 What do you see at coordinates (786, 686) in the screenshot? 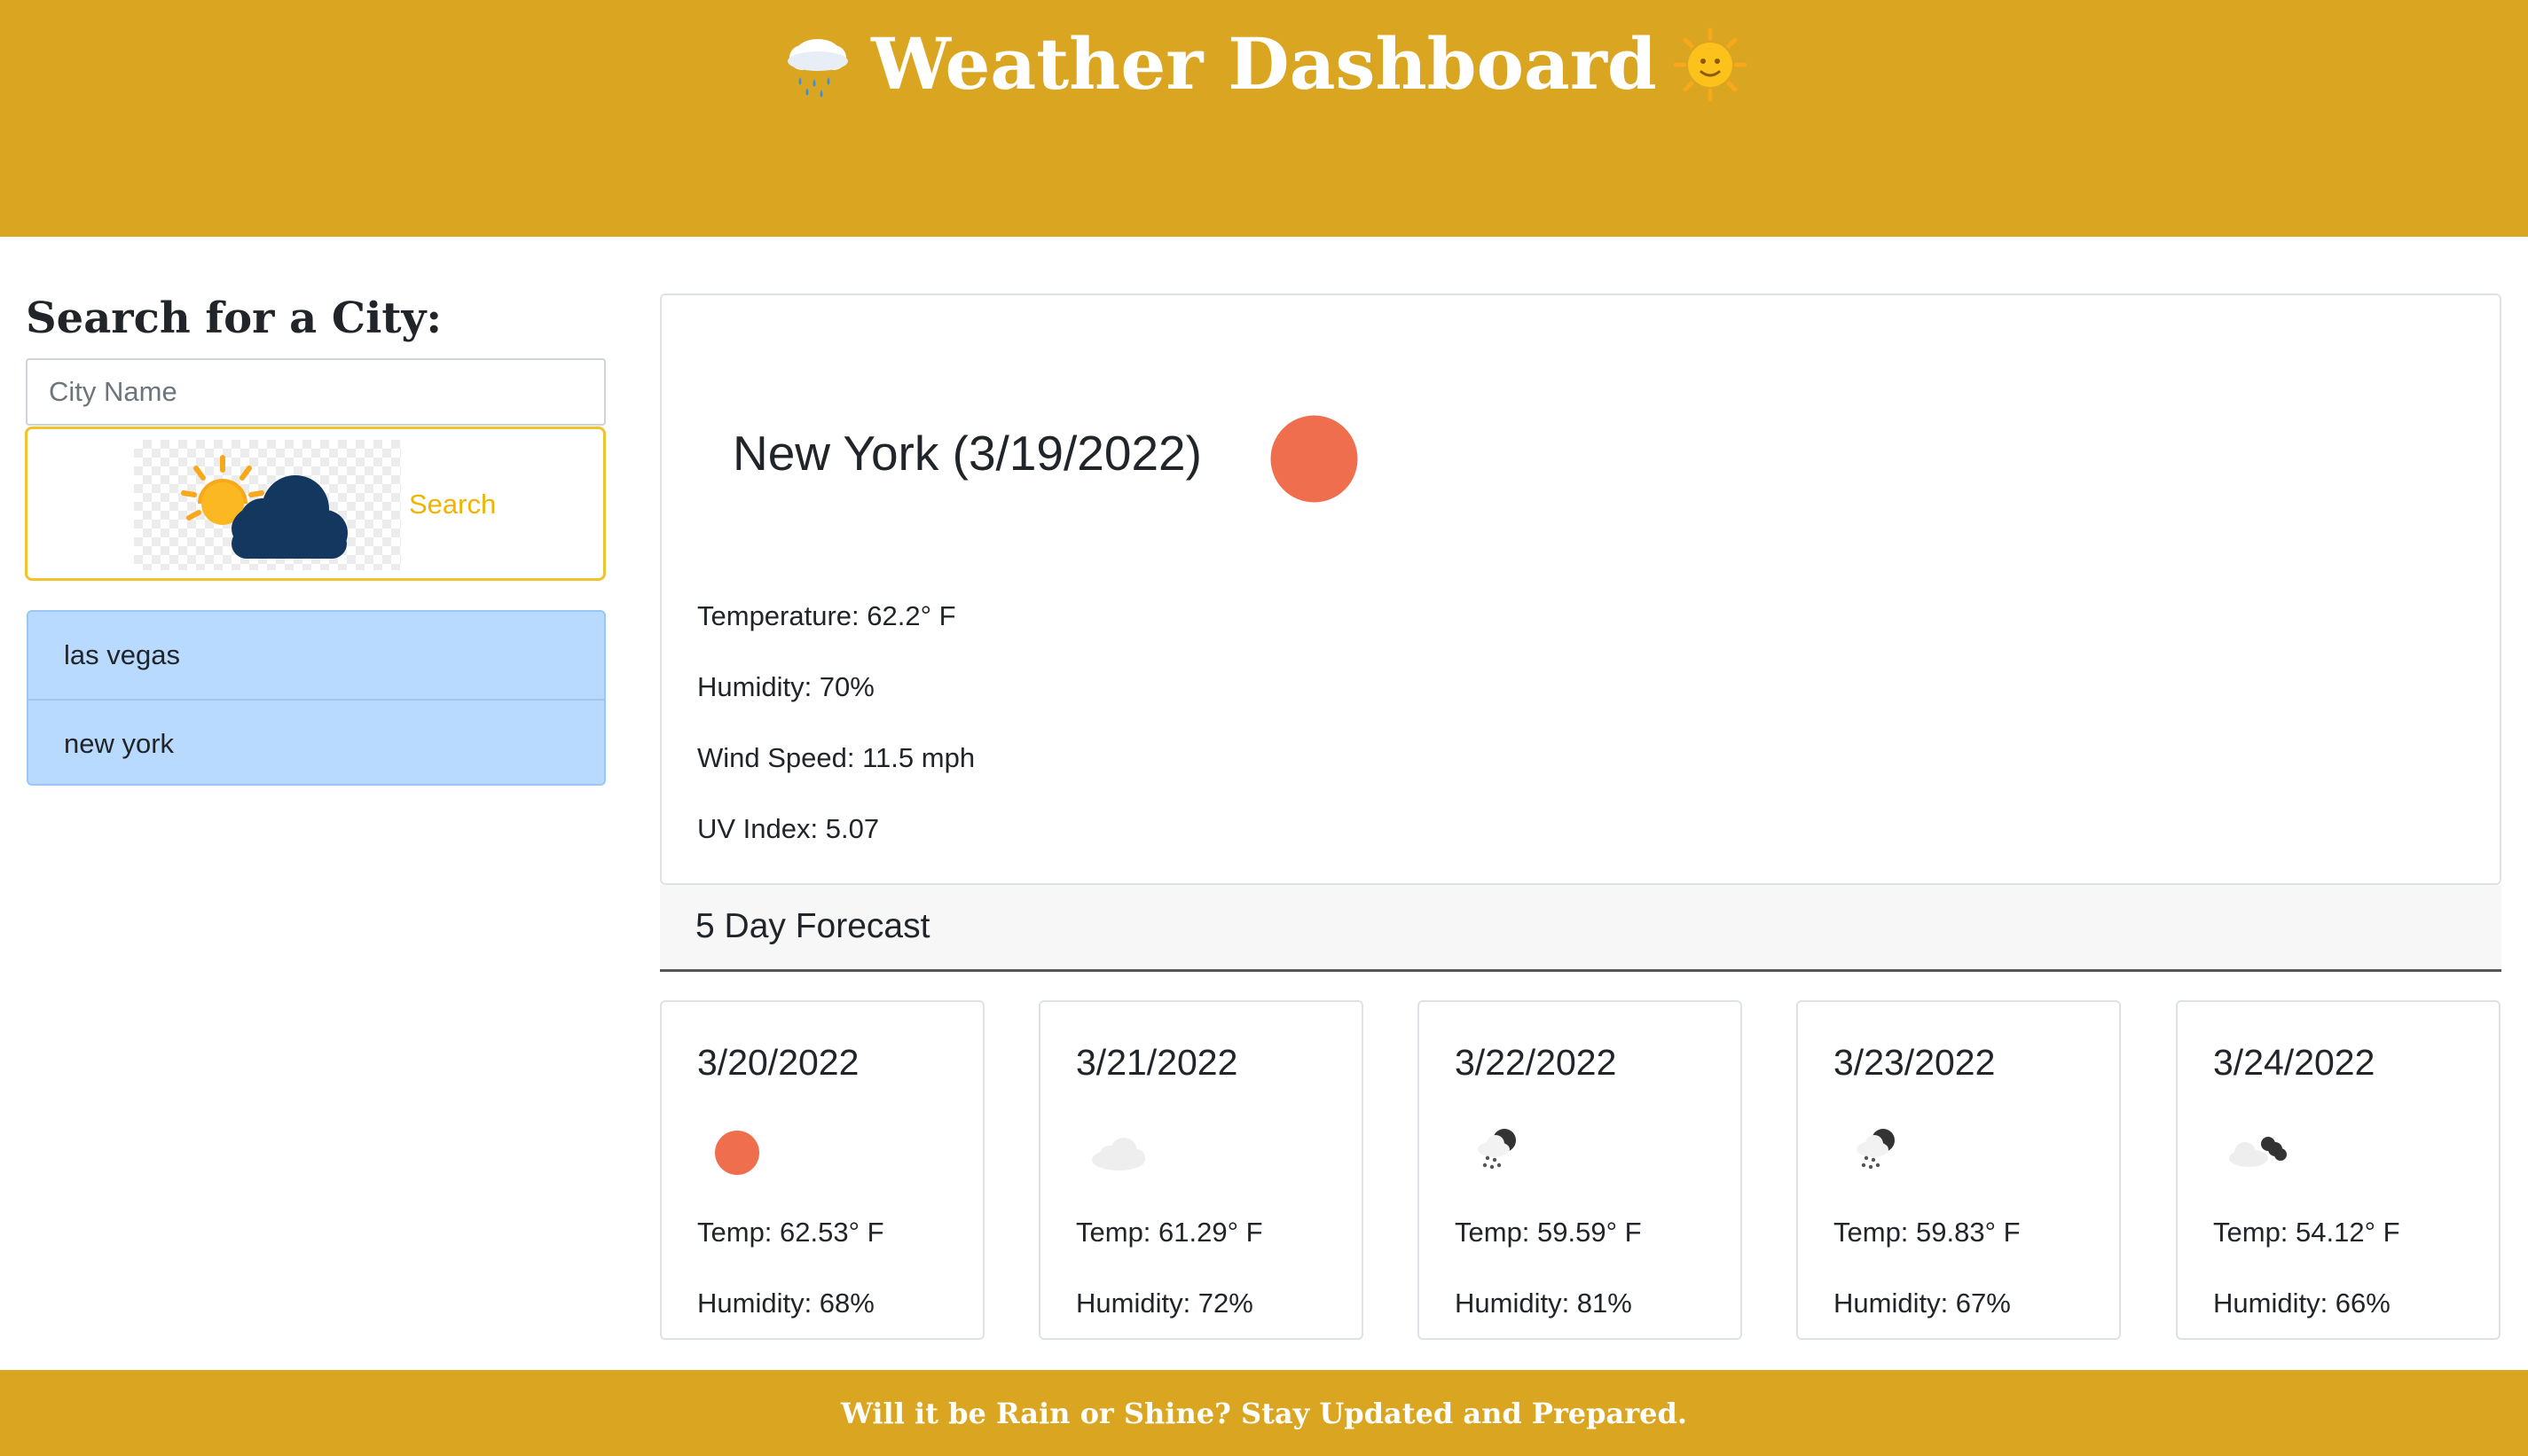
I see `current-humidity: Humidity: 70%` at bounding box center [786, 686].